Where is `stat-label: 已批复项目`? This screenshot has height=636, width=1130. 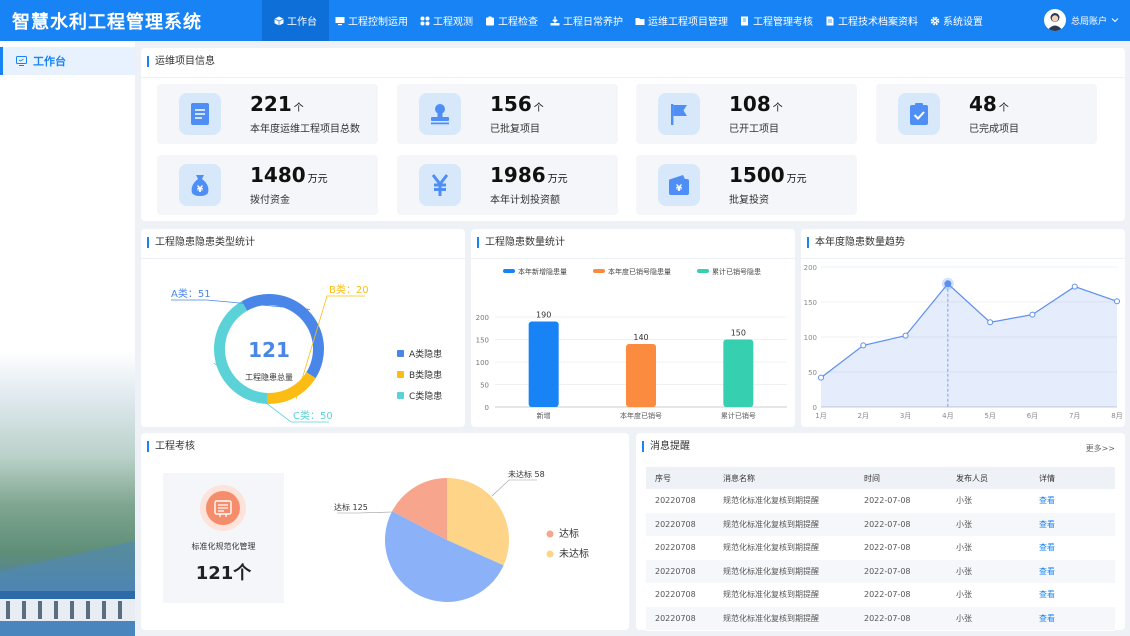
stat-label: 已批复项目 is located at coordinates (515, 129).